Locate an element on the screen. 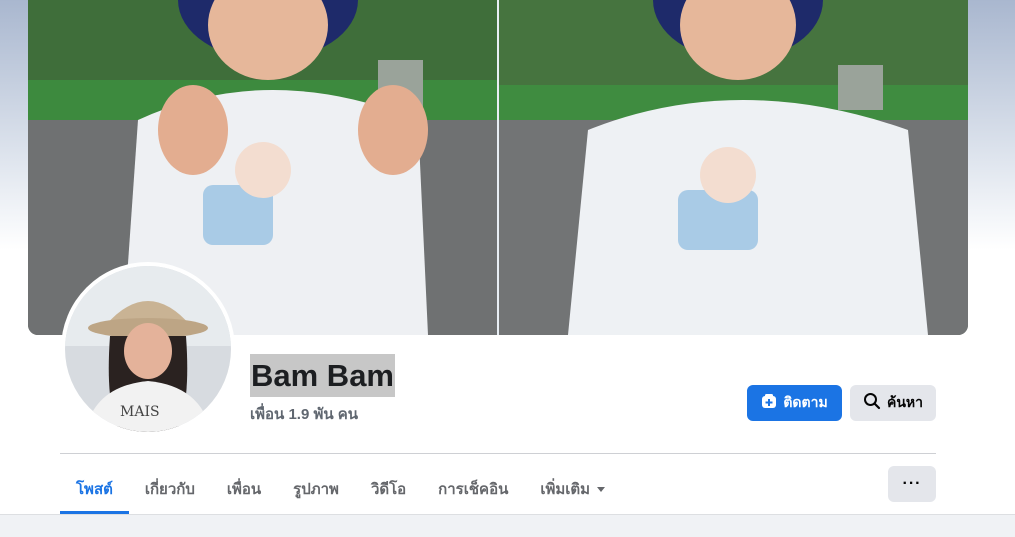  tab-photos: รูปภาพ is located at coordinates (316, 488).